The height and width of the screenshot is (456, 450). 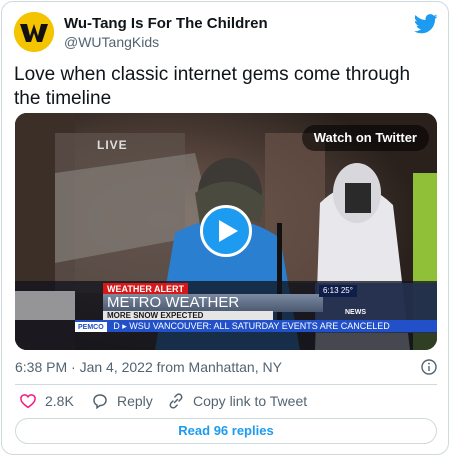 I want to click on reply-button: Reply, so click(x=122, y=401).